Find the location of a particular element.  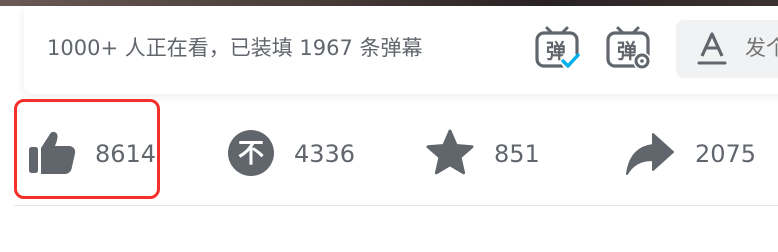

danmaku-settings-icon: 弹 is located at coordinates (628, 48).